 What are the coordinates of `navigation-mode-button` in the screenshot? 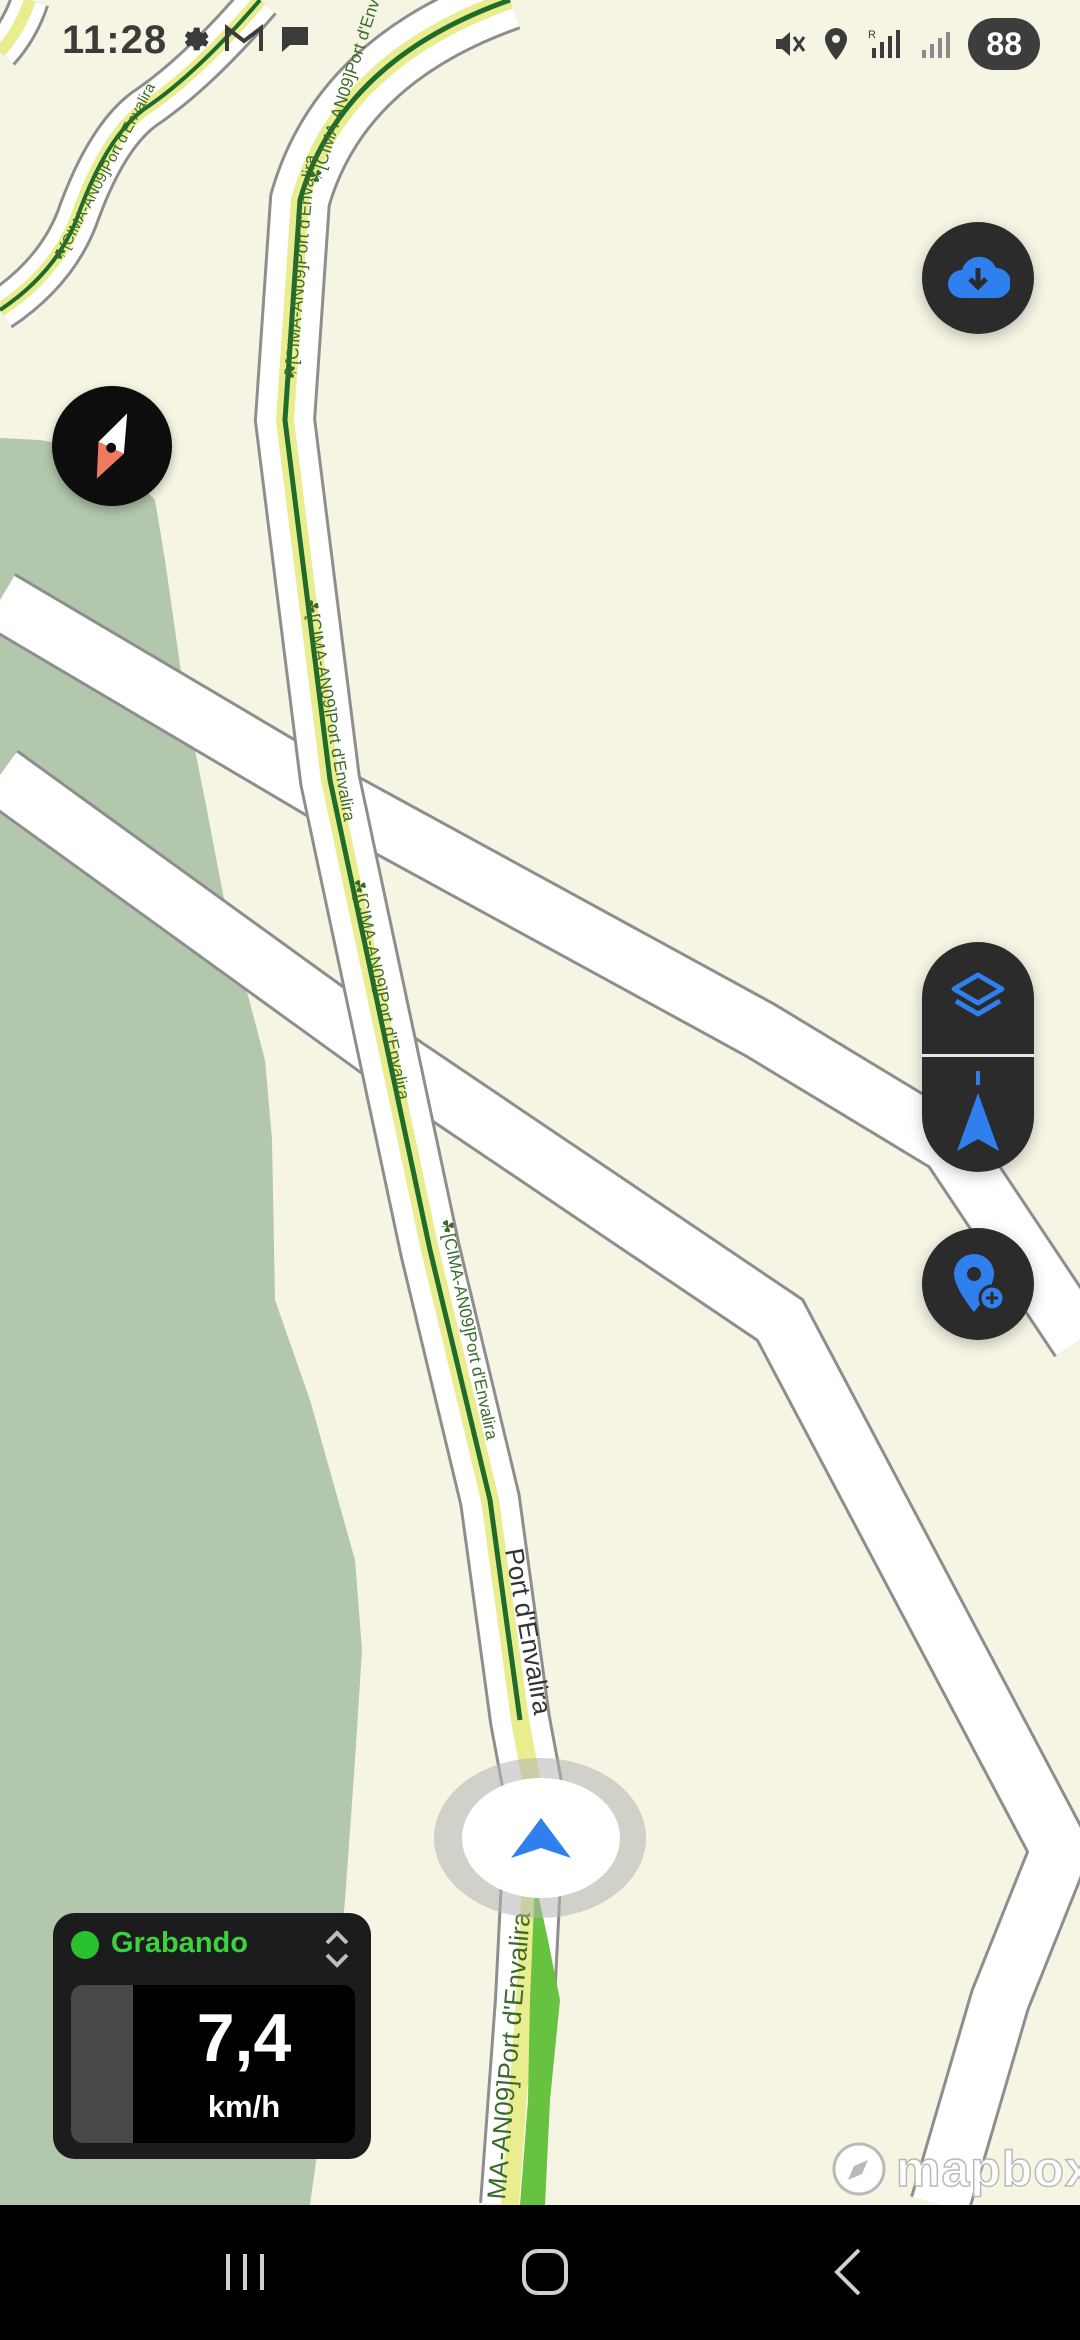 It's located at (978, 1113).